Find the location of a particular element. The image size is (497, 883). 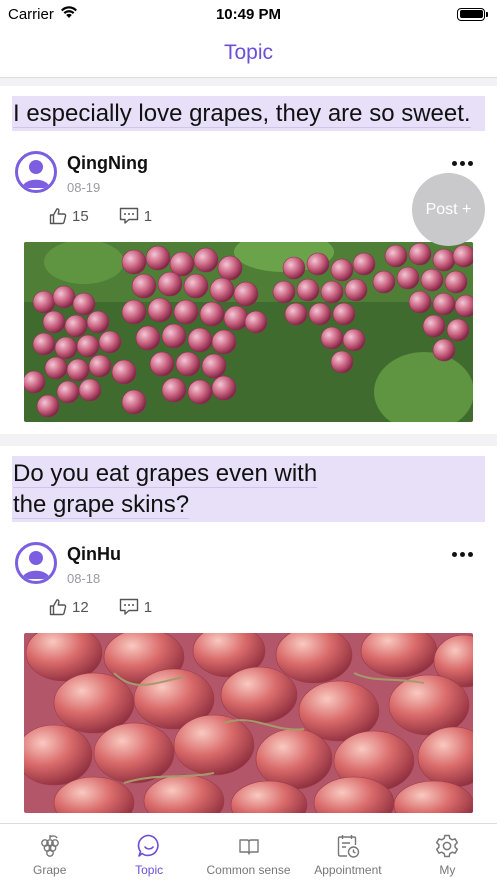

tab-label: Appointment is located at coordinates (348, 870).